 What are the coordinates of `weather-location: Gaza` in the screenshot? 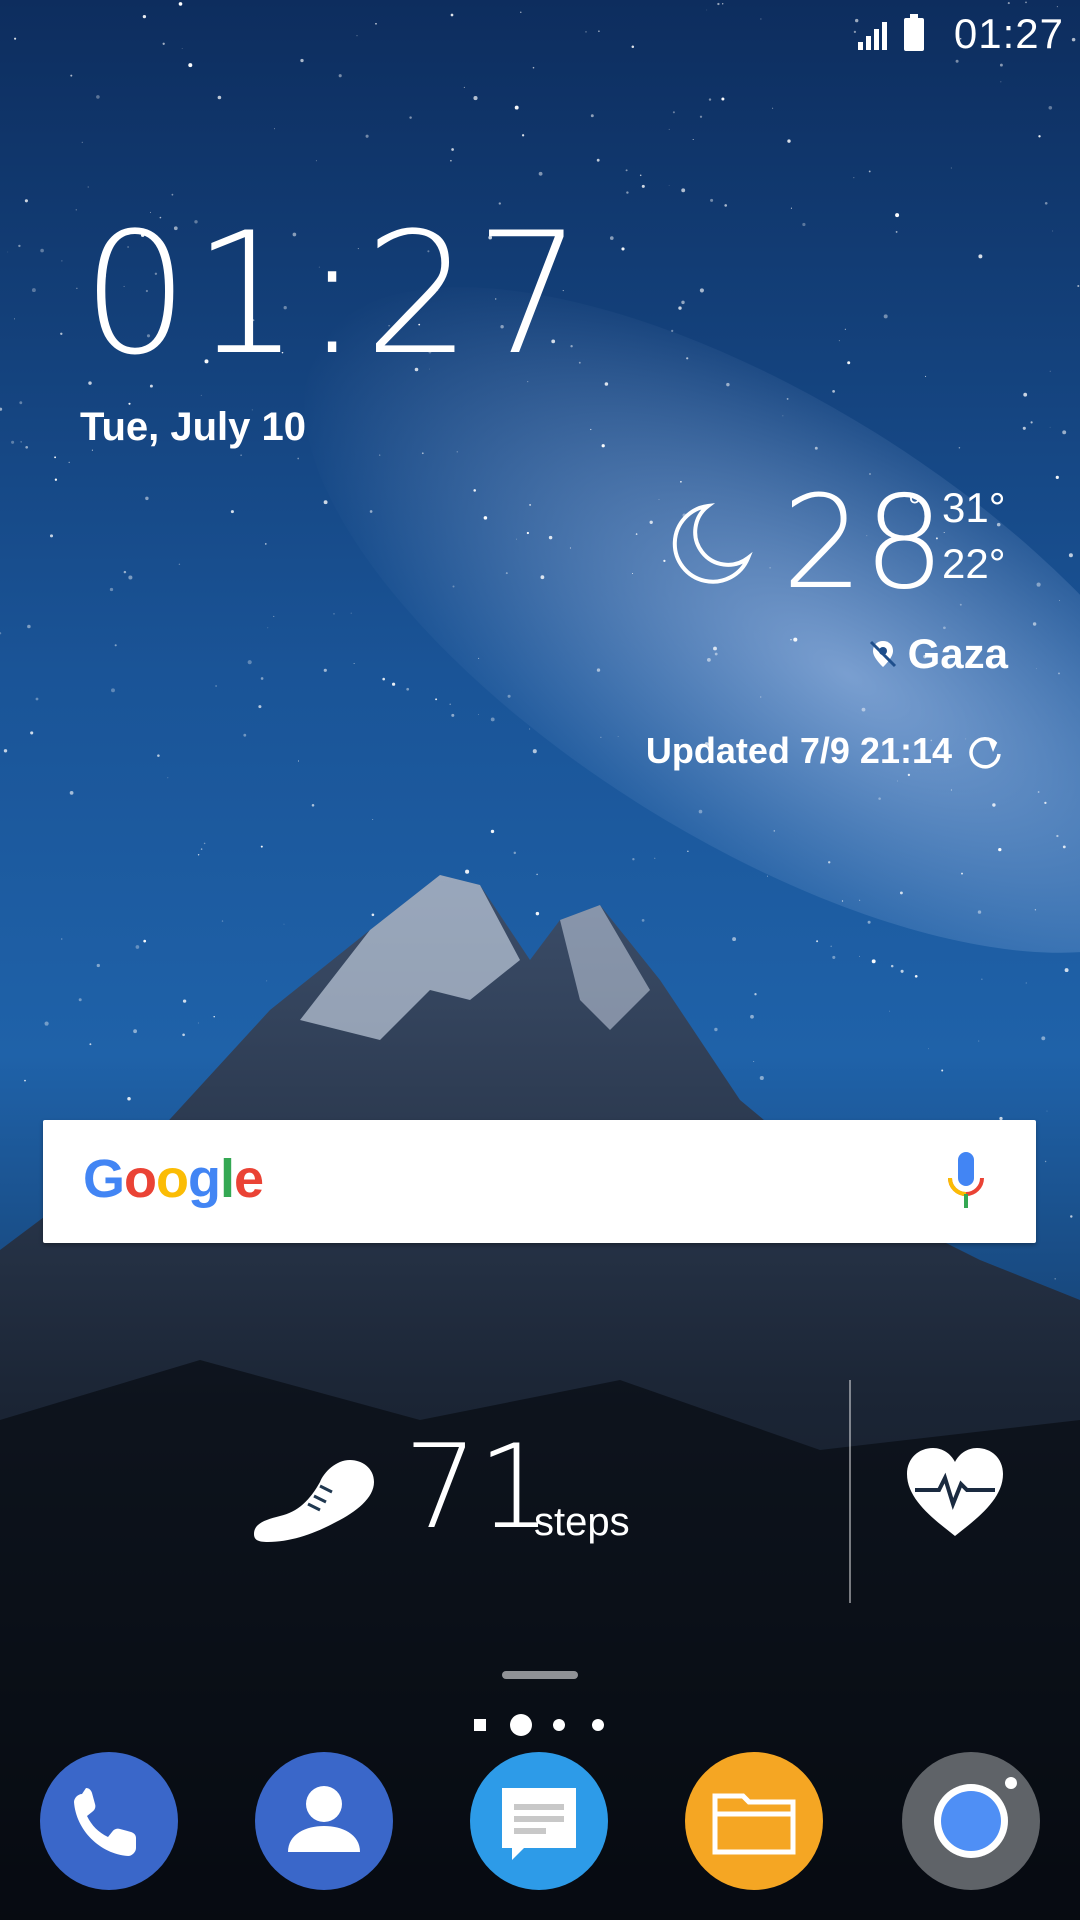 It's located at (938, 654).